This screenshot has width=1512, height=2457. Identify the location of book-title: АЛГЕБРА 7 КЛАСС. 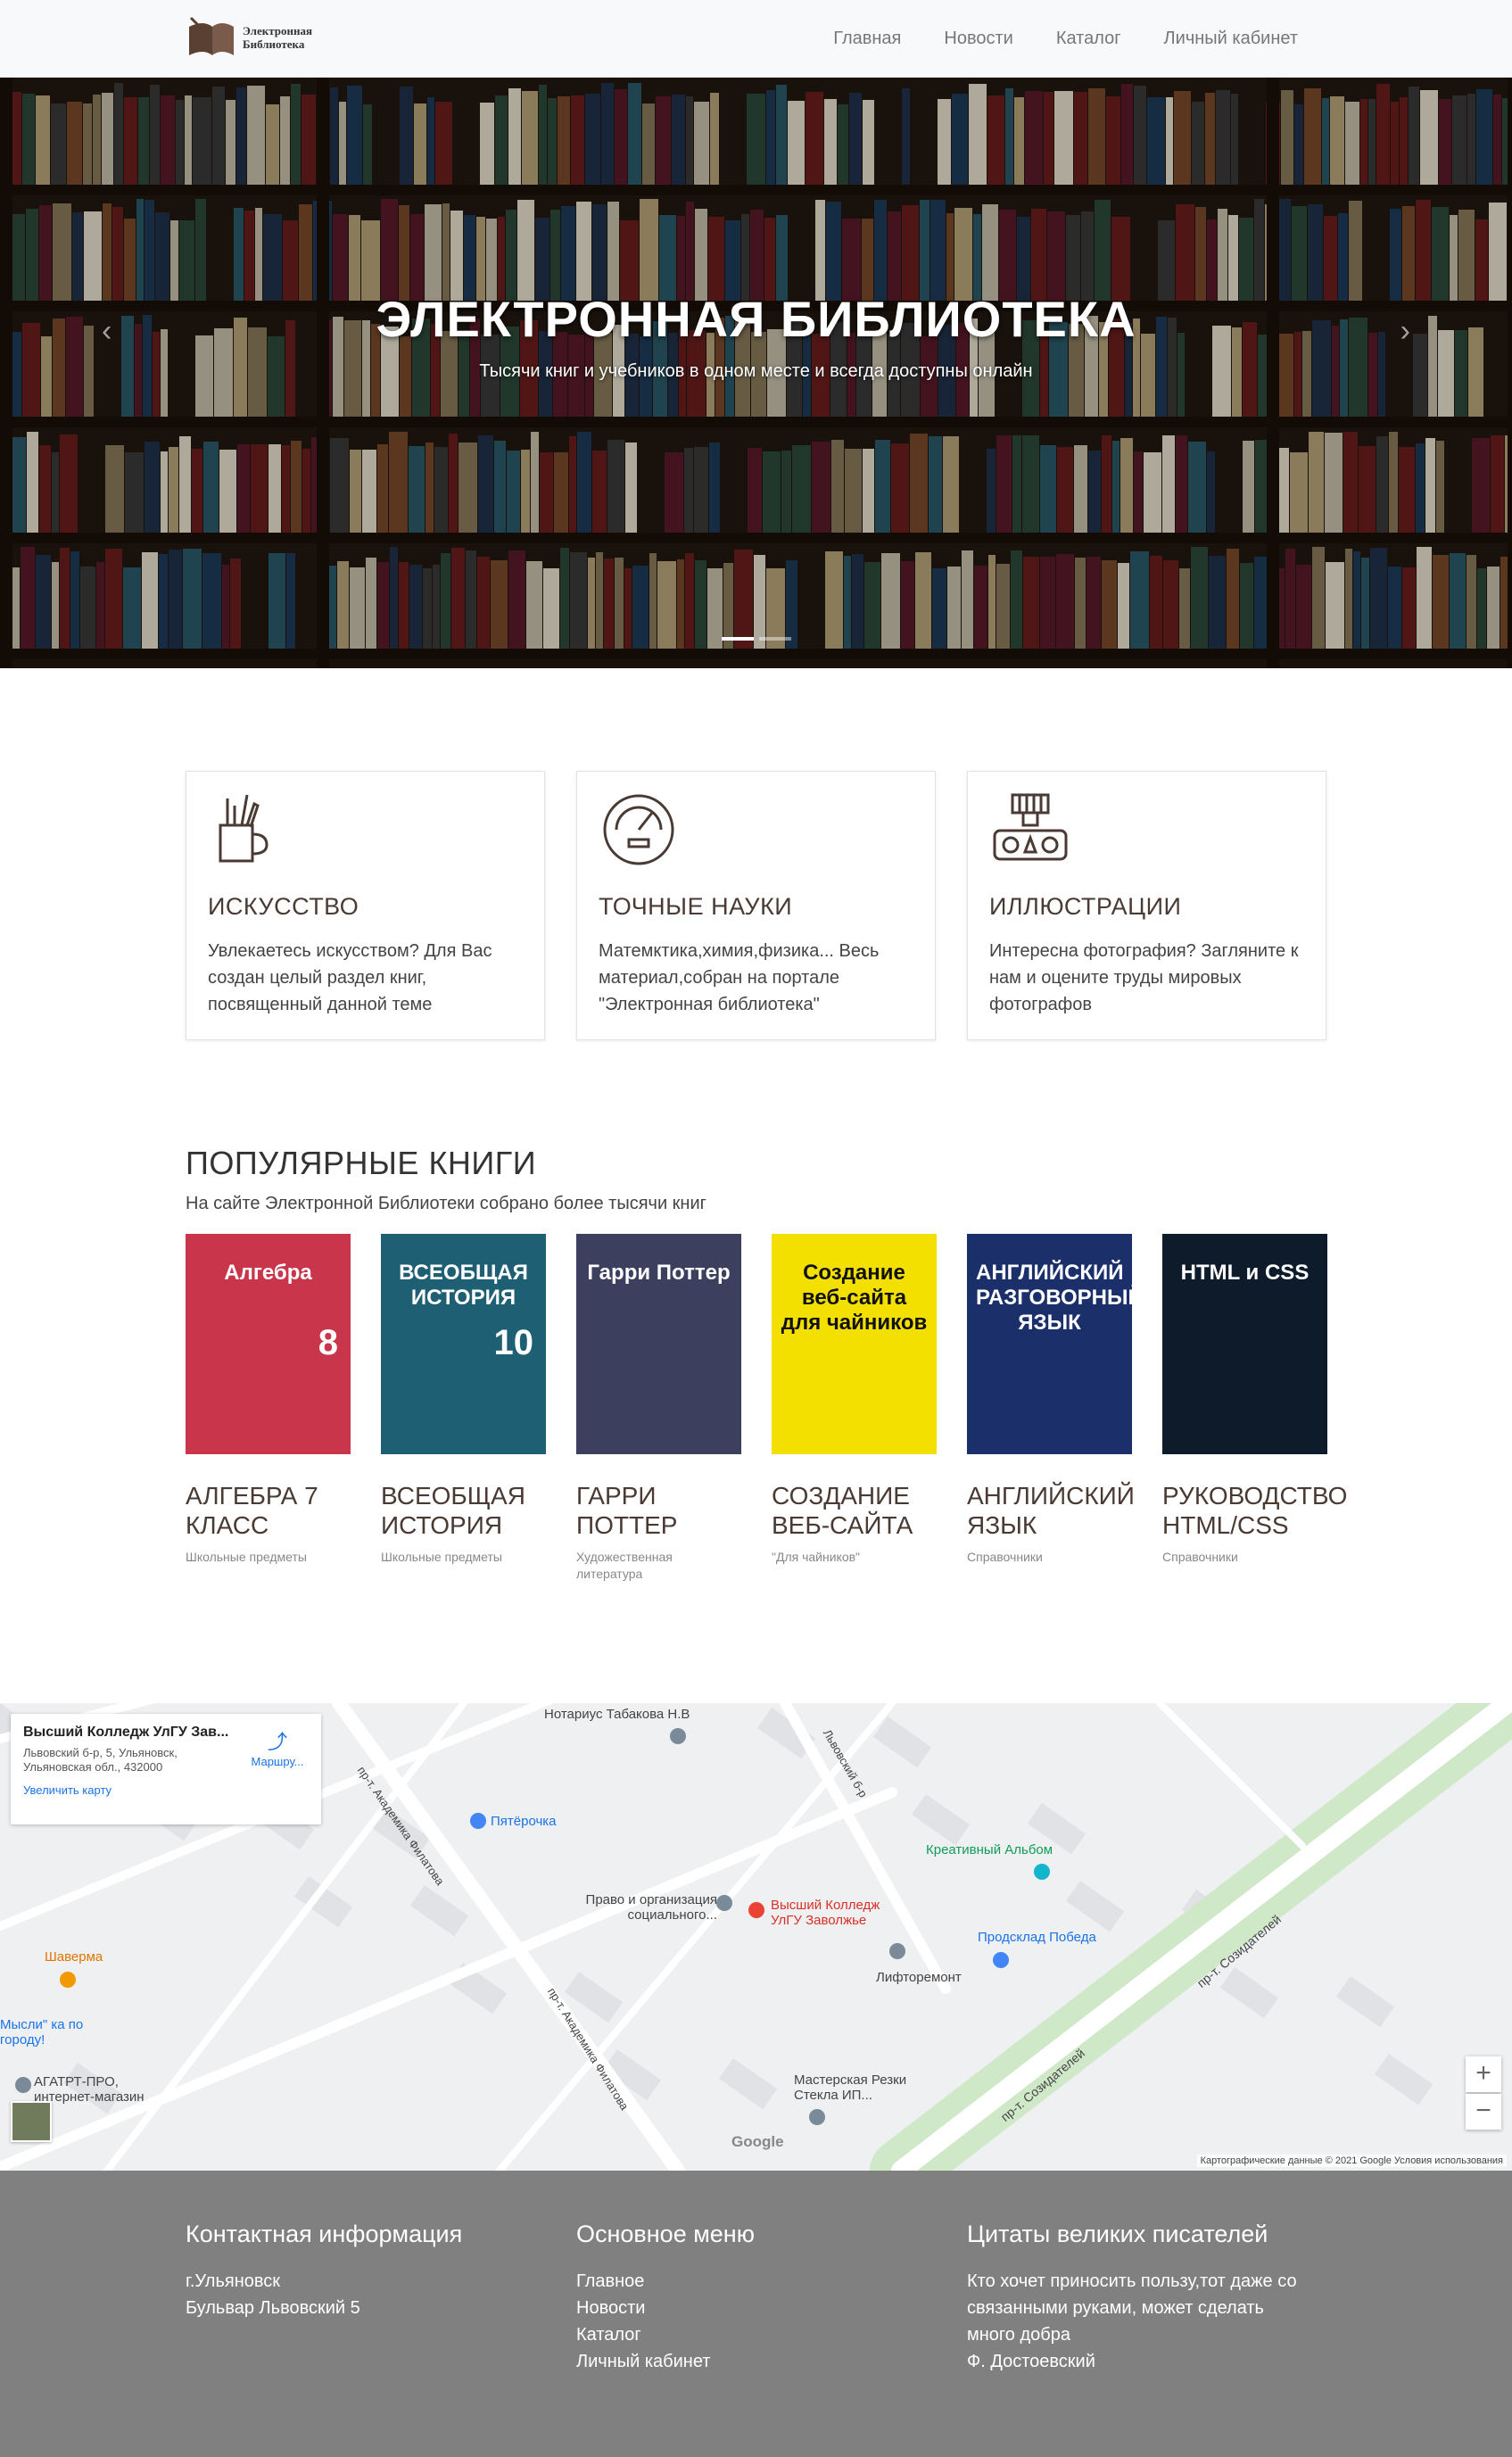
(268, 1511).